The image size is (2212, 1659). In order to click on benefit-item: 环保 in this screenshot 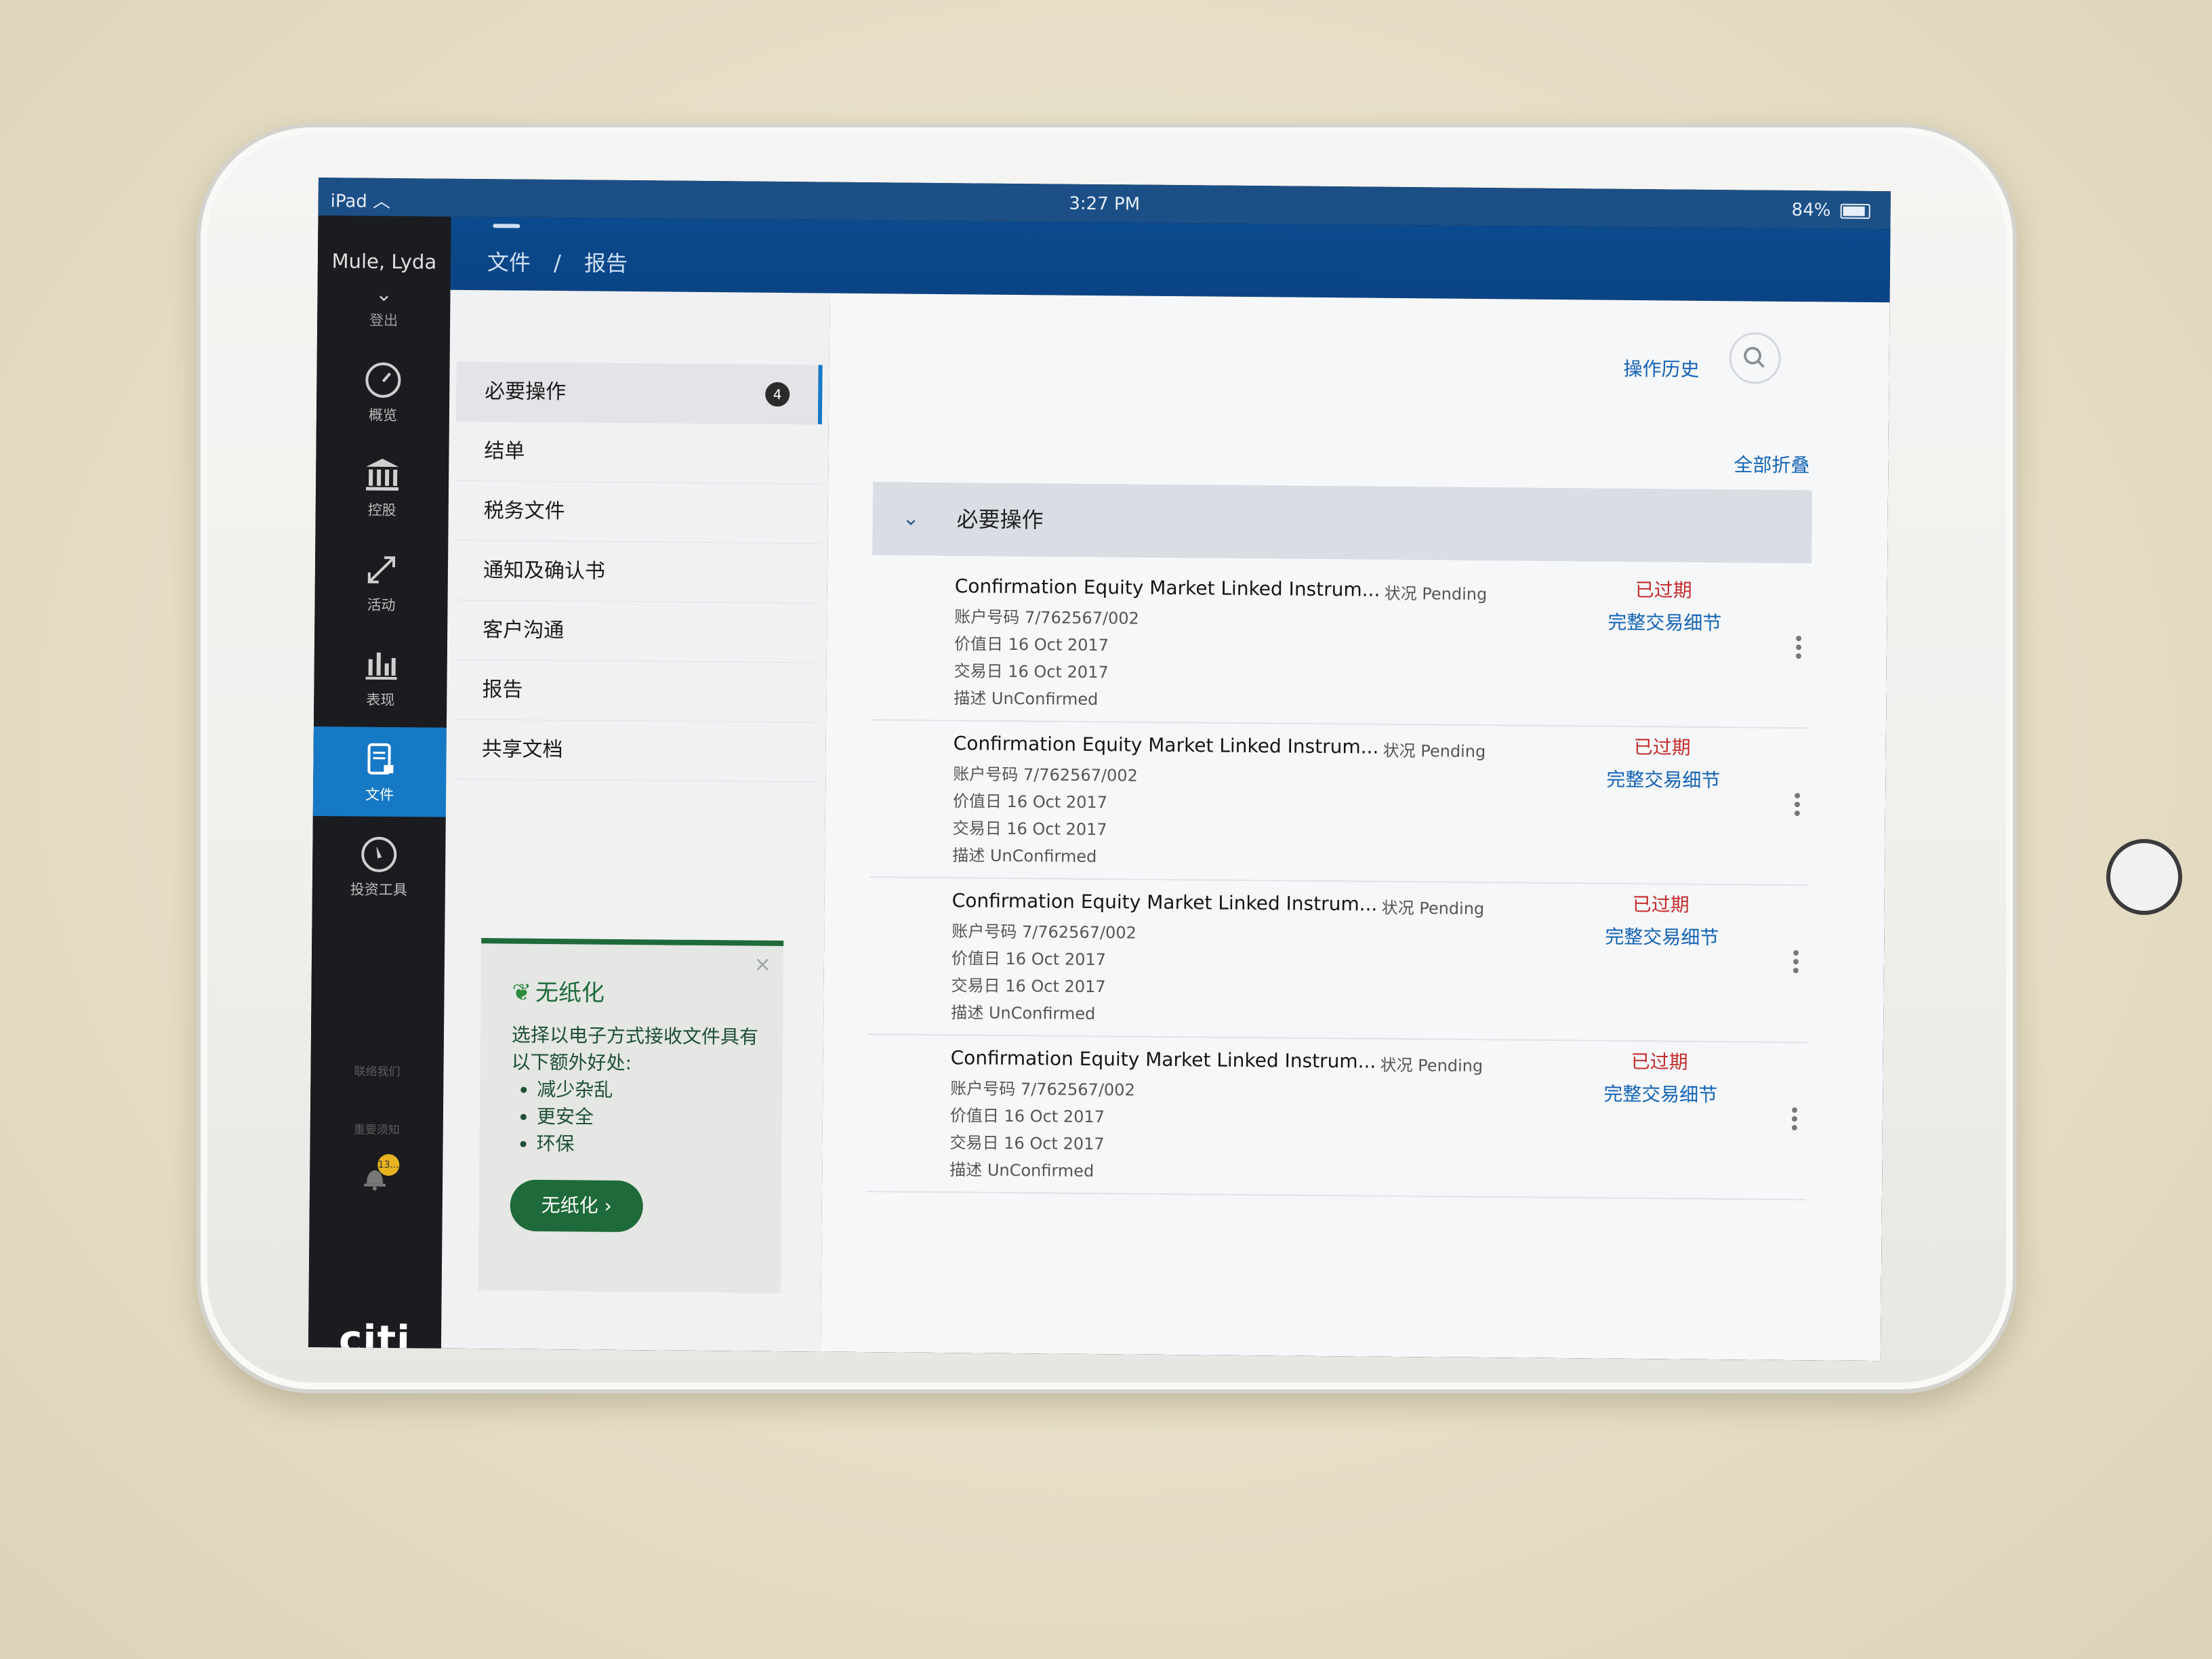, I will do `click(648, 1145)`.